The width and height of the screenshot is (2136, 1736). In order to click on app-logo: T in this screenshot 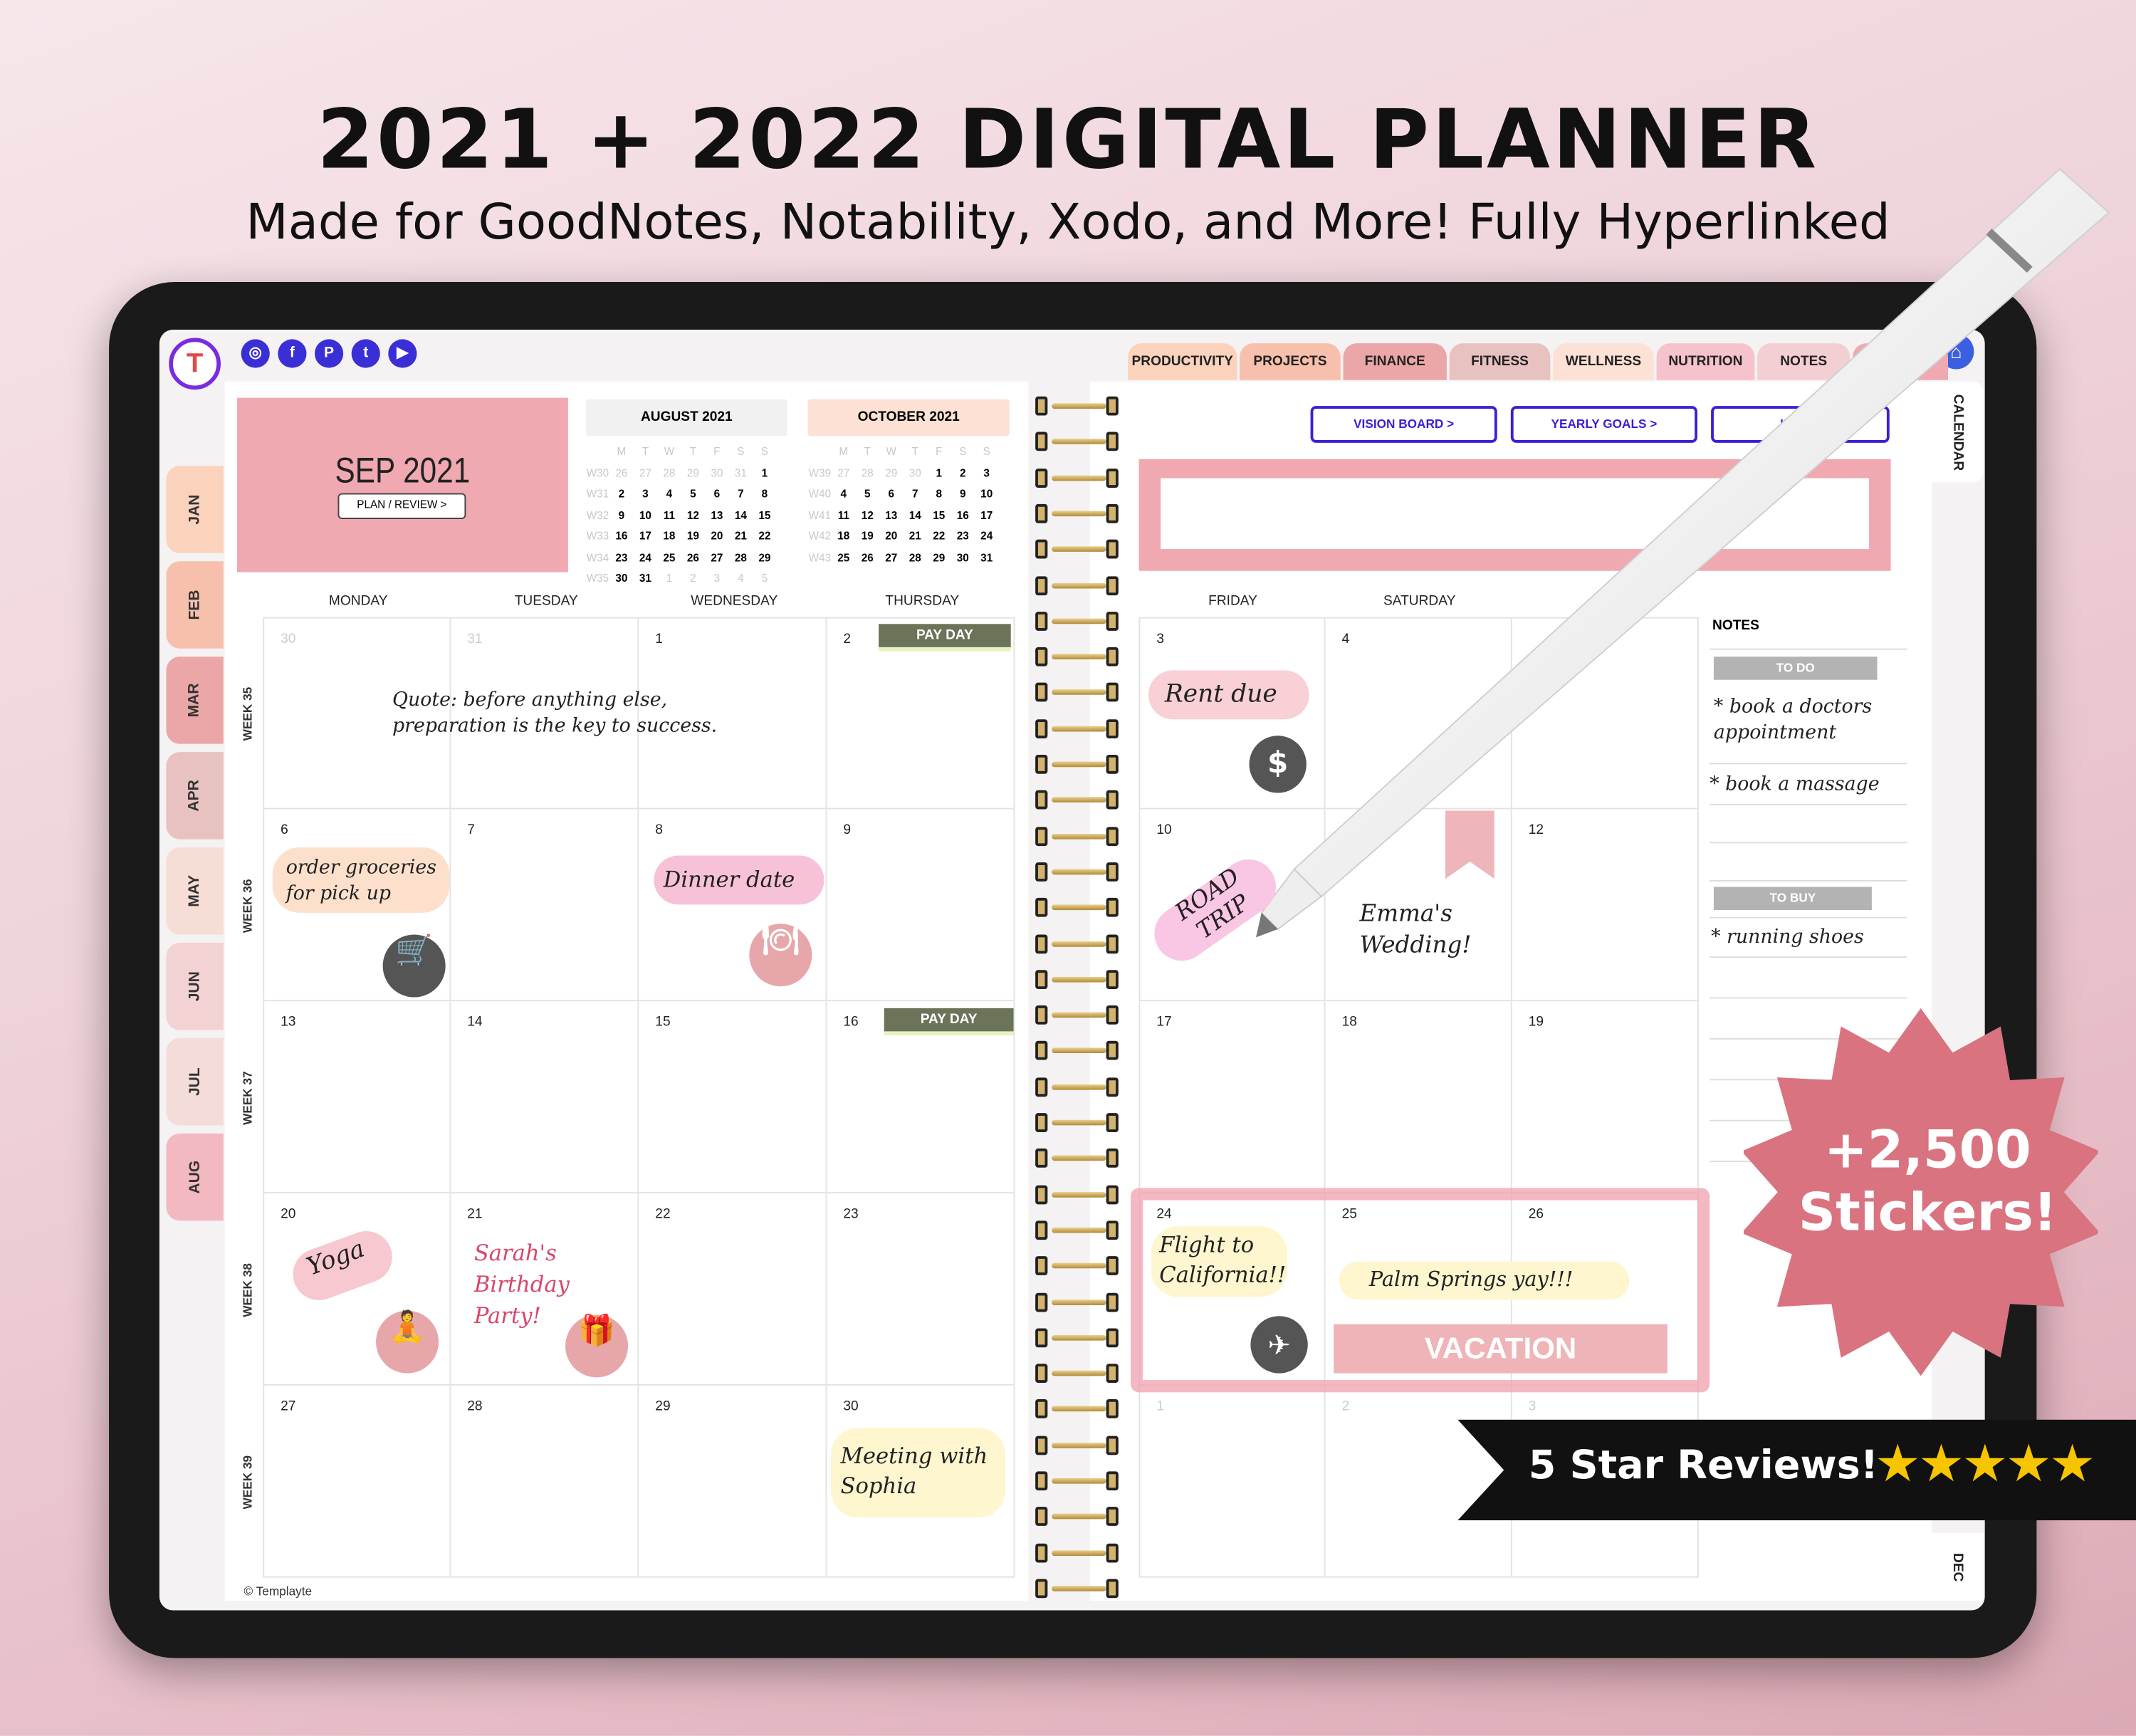, I will do `click(195, 364)`.